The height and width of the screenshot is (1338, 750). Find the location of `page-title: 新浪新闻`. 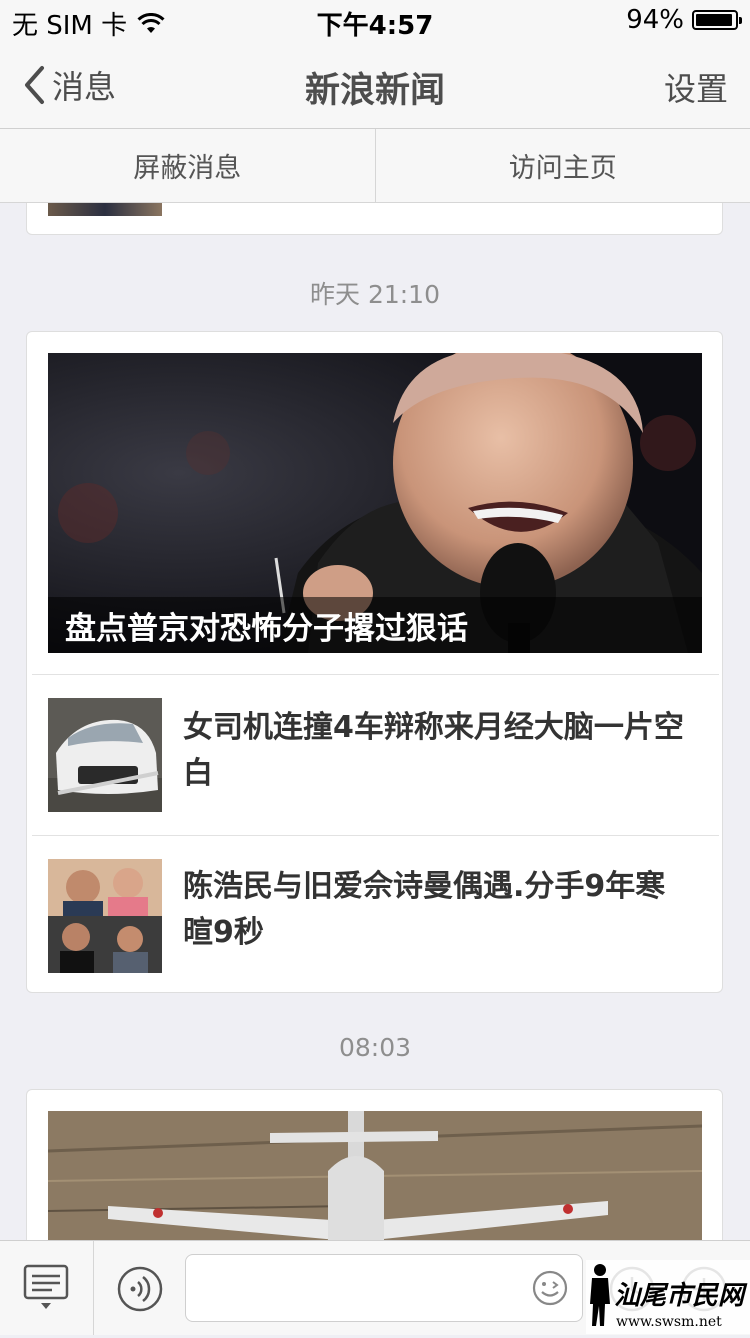

page-title: 新浪新闻 is located at coordinates (375, 87).